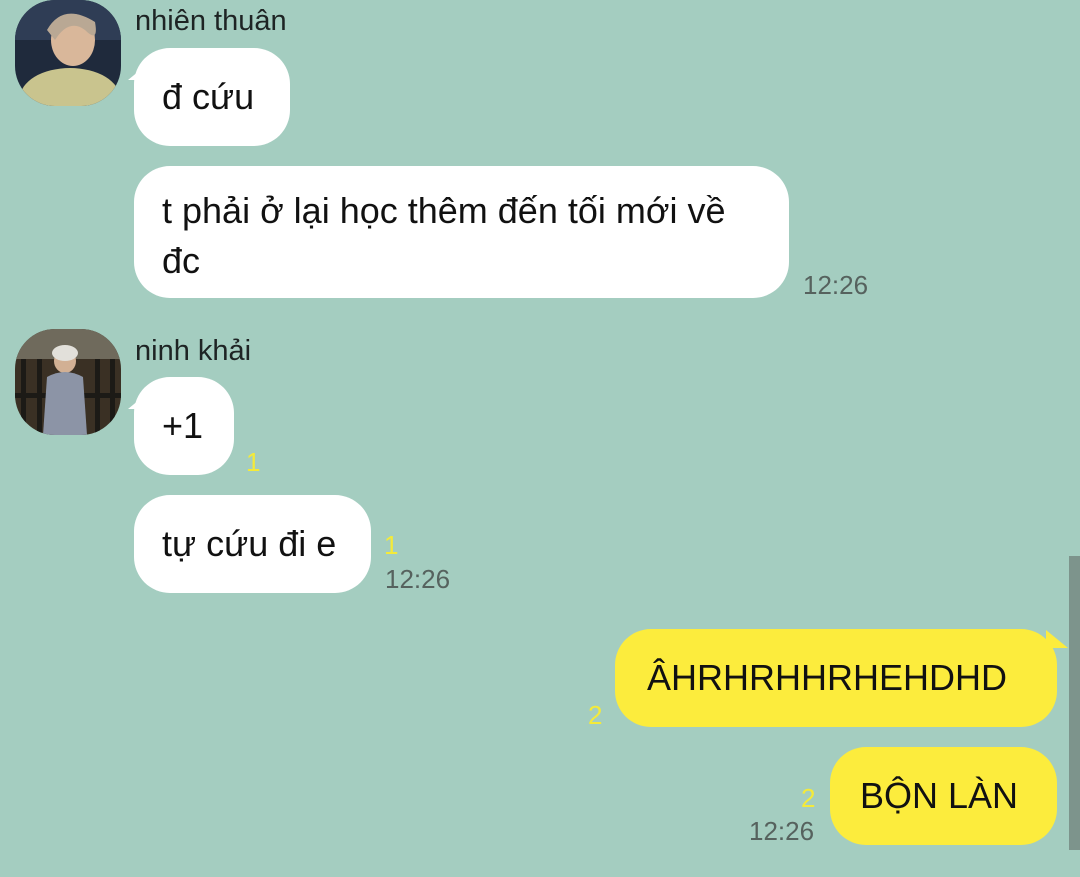 The height and width of the screenshot is (877, 1080). I want to click on message-text: BỘN LÀN, so click(939, 795).